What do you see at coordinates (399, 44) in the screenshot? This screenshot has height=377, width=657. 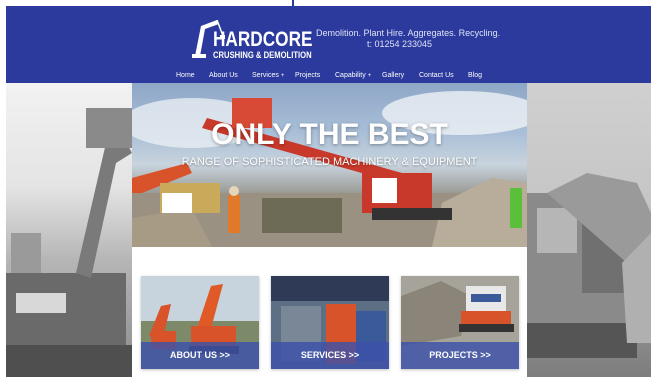 I see `header-phone: t: 01254 233045` at bounding box center [399, 44].